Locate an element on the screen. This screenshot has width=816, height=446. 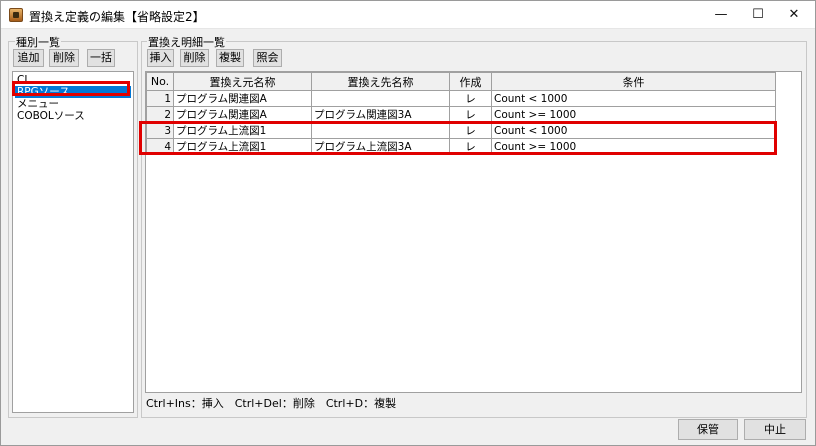
table-row: 1 プログラム関連図A レ Count < 1000 is located at coordinates (461, 98).